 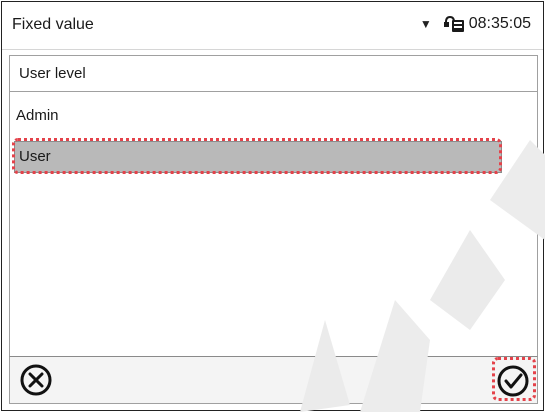 I want to click on top-bar: Fixed value ▼ 08:35:05, so click(x=272, y=26).